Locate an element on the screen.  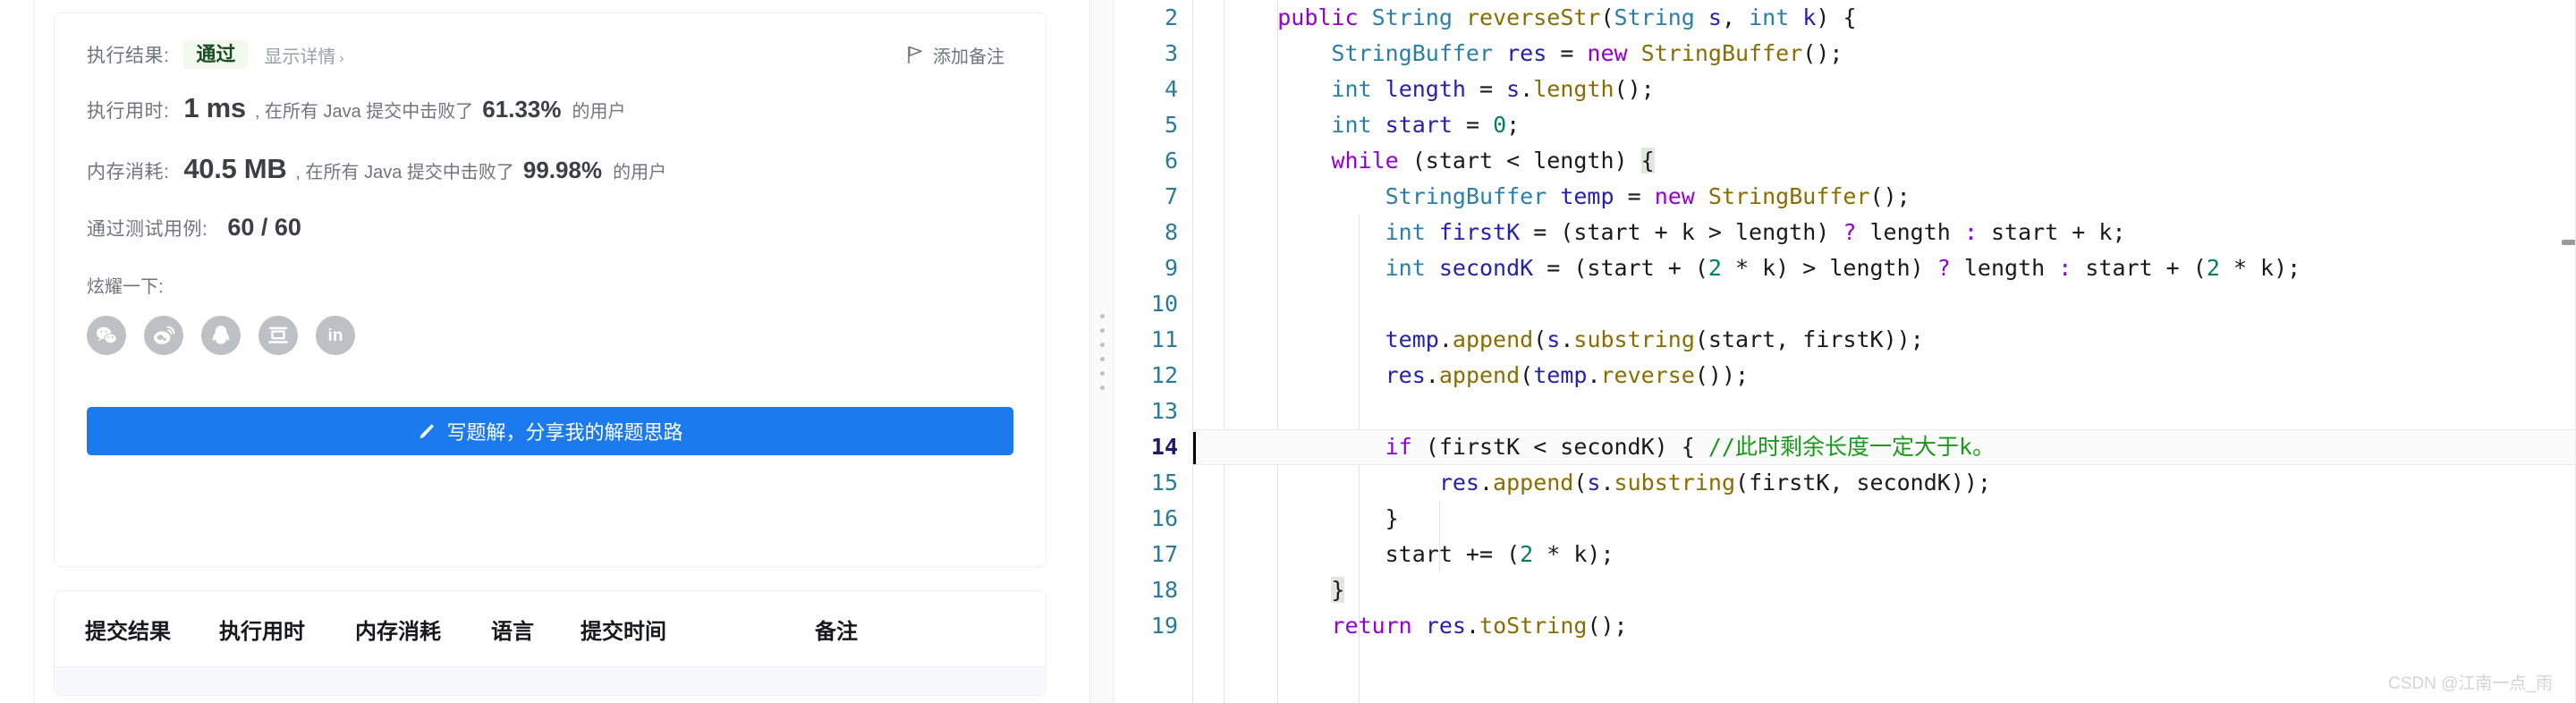
column-header-submit-time: 提交时间 is located at coordinates (697, 630).